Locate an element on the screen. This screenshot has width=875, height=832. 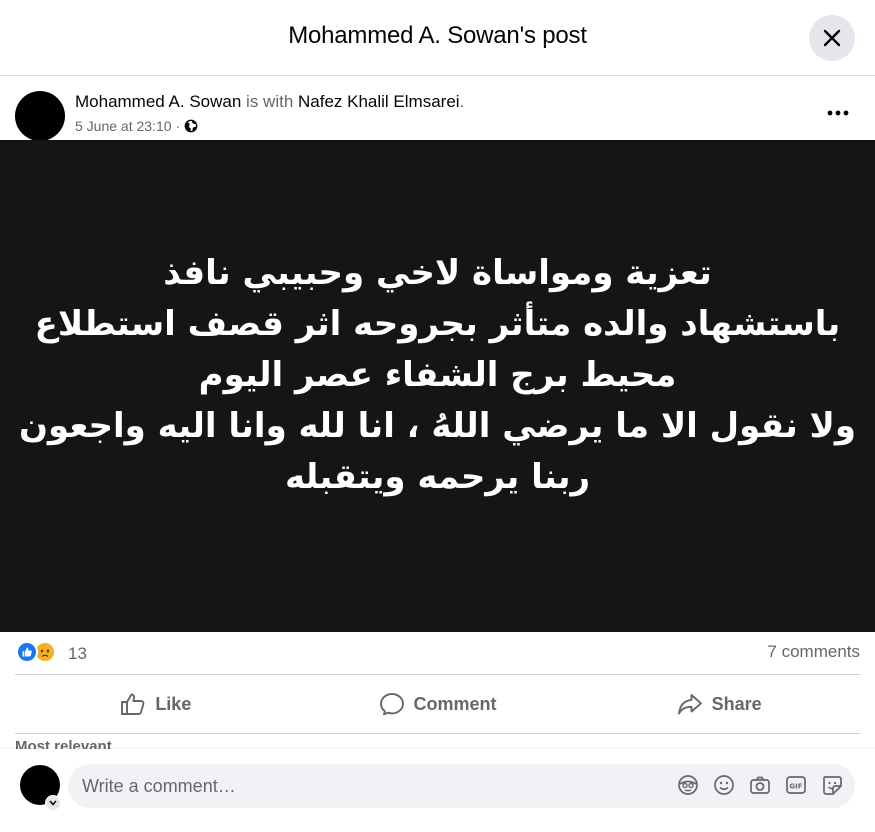
chevron-down-icon is located at coordinates (53, 803).